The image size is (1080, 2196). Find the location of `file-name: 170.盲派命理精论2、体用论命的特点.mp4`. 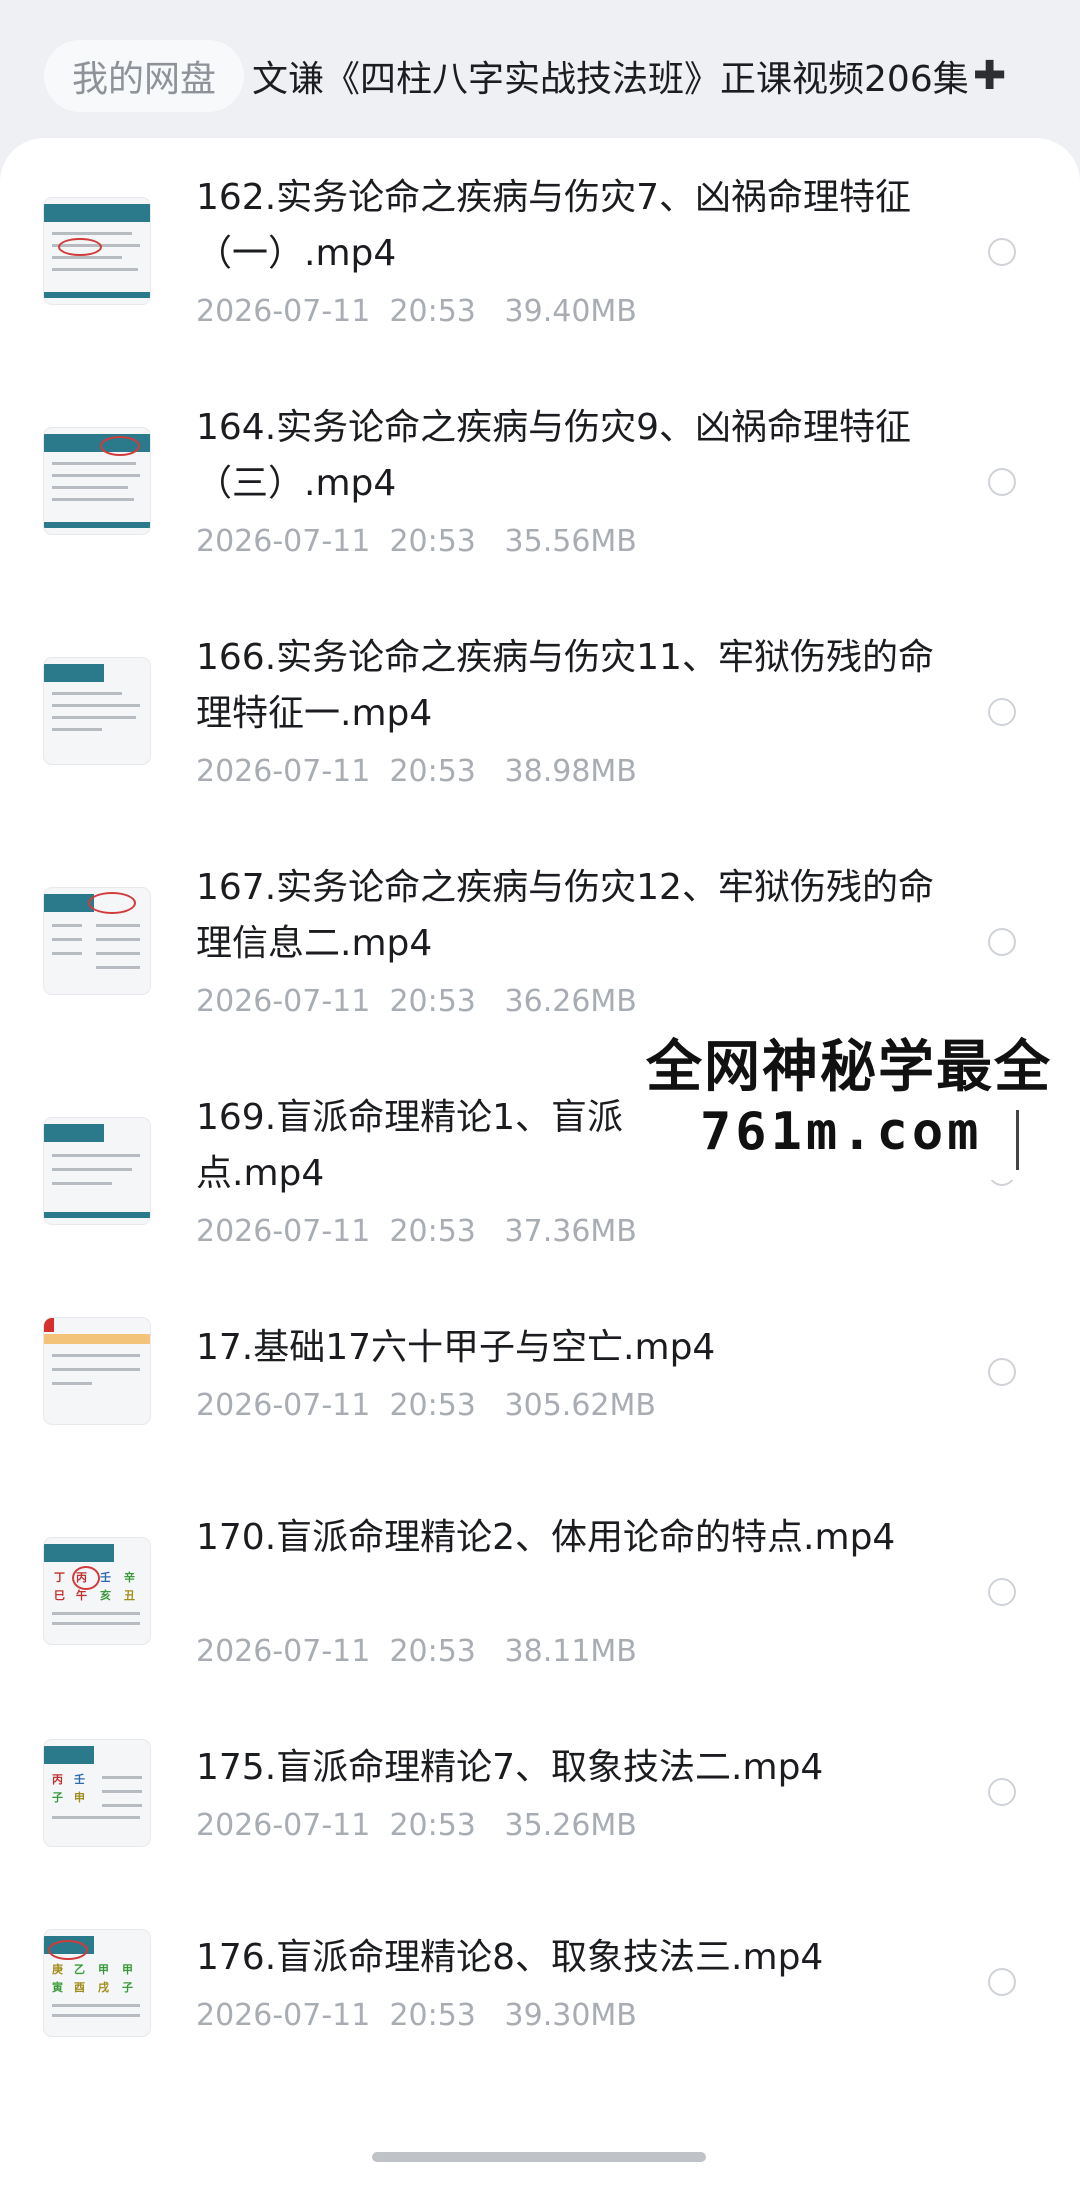

file-name: 170.盲派命理精论2、体用论命的特点.mp4 is located at coordinates (546, 1537).